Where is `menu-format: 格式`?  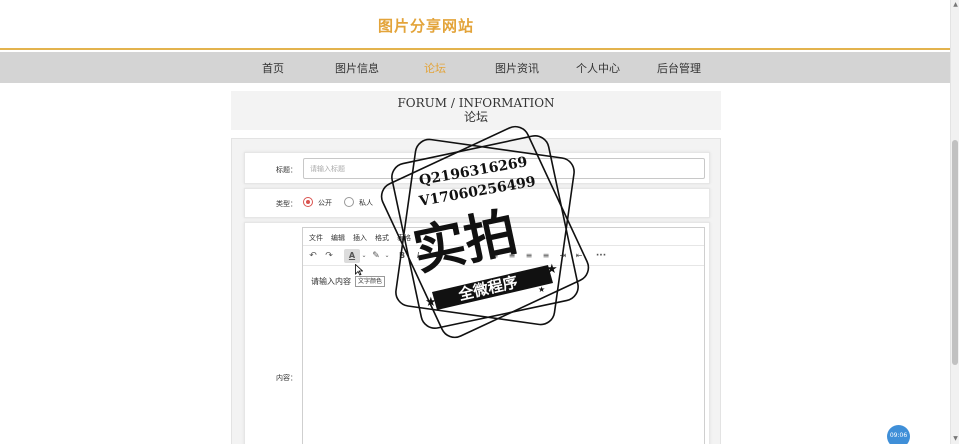 menu-format: 格式 is located at coordinates (382, 238).